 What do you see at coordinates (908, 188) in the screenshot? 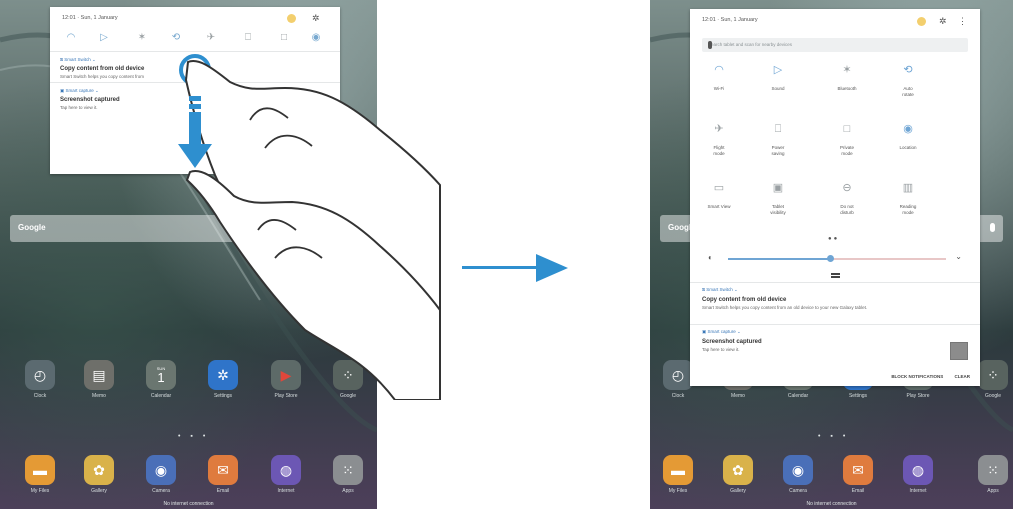
I see `reading-mode-icon: ▥` at bounding box center [908, 188].